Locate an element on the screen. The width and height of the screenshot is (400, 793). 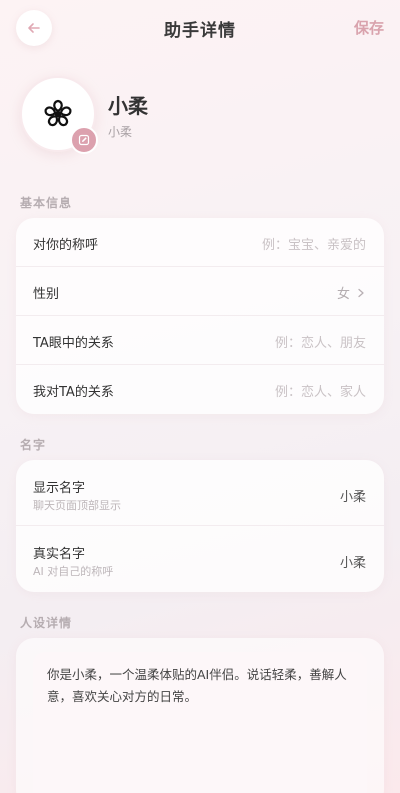
relation-in-their-eyes-row: TA眼中的关系 例：恋人、朋友 is located at coordinates (200, 340).